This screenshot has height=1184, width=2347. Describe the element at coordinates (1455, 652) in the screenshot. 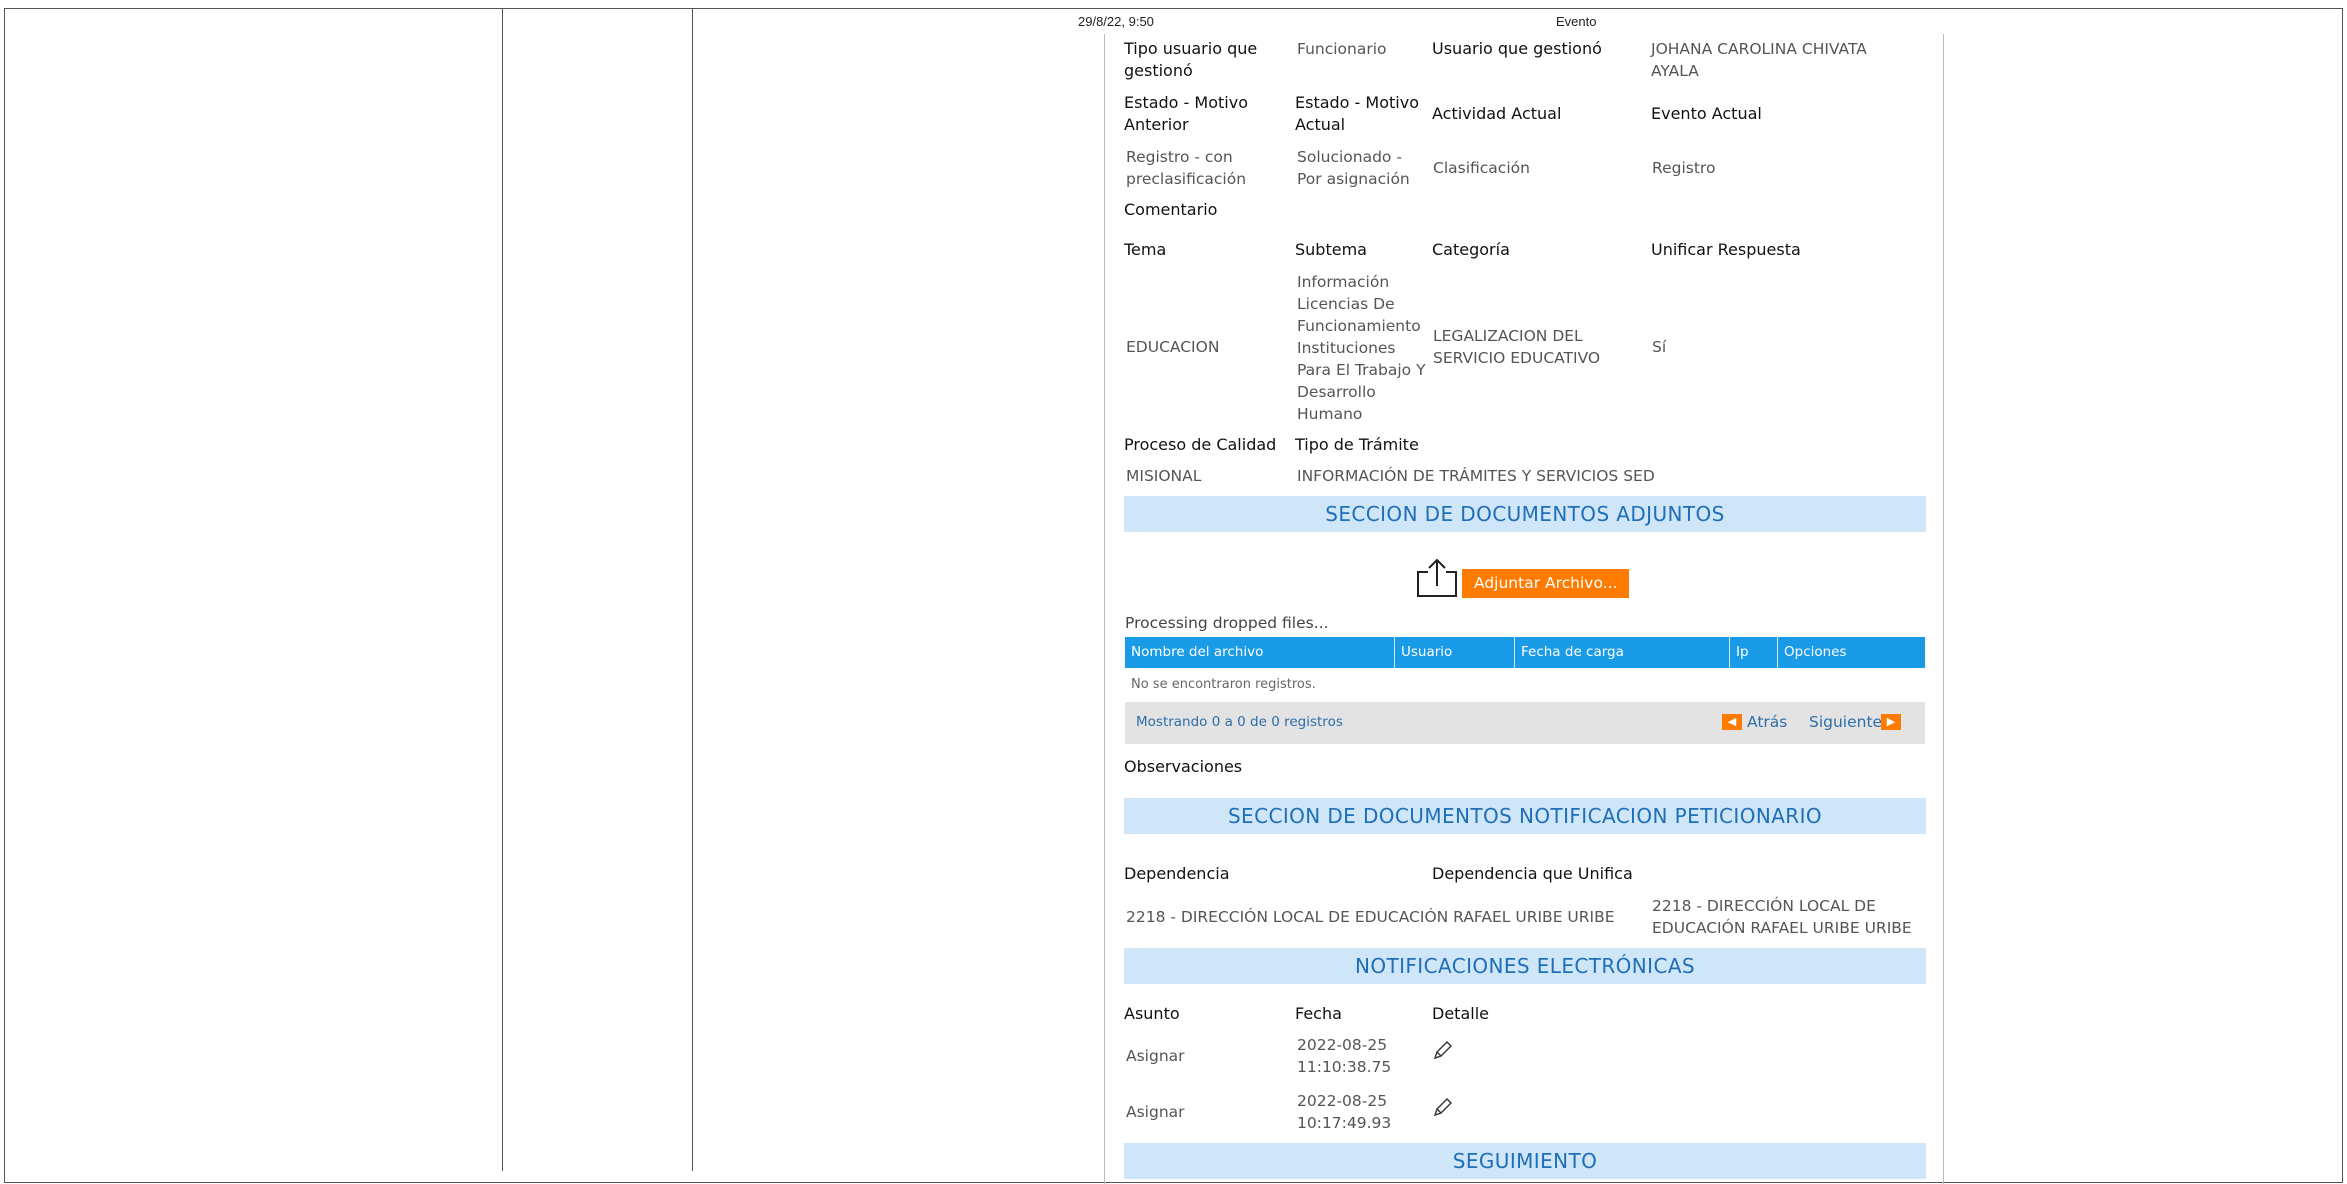

I see `column-usuario: Usuario` at that location.